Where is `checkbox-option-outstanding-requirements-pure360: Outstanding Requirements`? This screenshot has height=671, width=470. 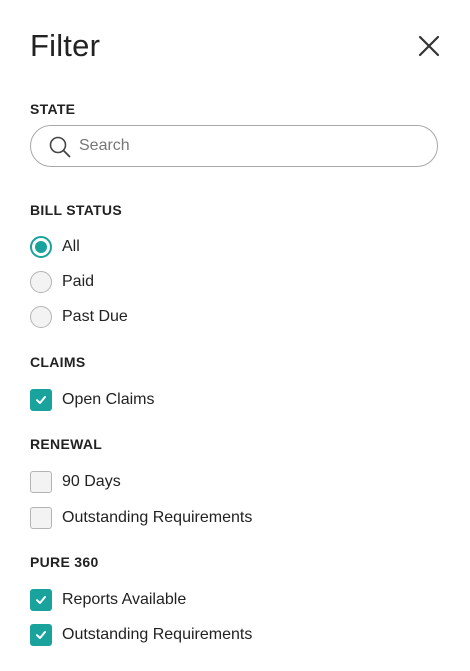
checkbox-option-outstanding-requirements-pure360: Outstanding Requirements is located at coordinates (141, 635).